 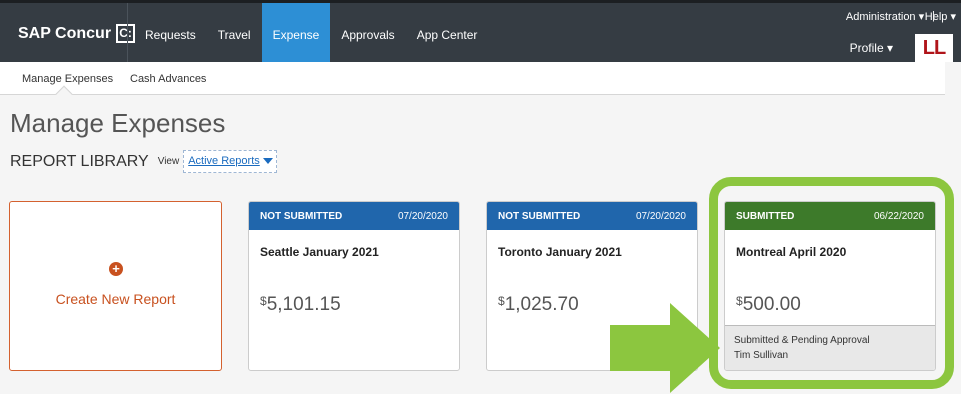 What do you see at coordinates (224, 161) in the screenshot?
I see `view-filter-value: Active Reports` at bounding box center [224, 161].